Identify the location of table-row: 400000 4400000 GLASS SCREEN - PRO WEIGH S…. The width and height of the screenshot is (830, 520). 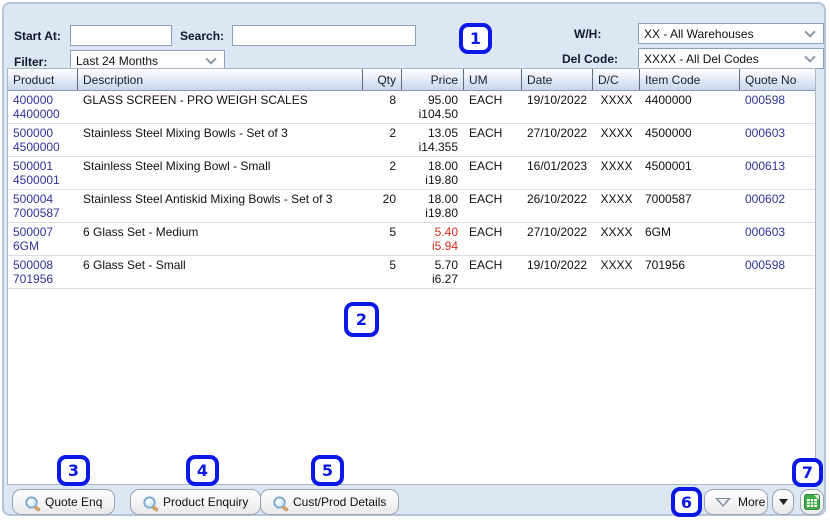
(411, 107).